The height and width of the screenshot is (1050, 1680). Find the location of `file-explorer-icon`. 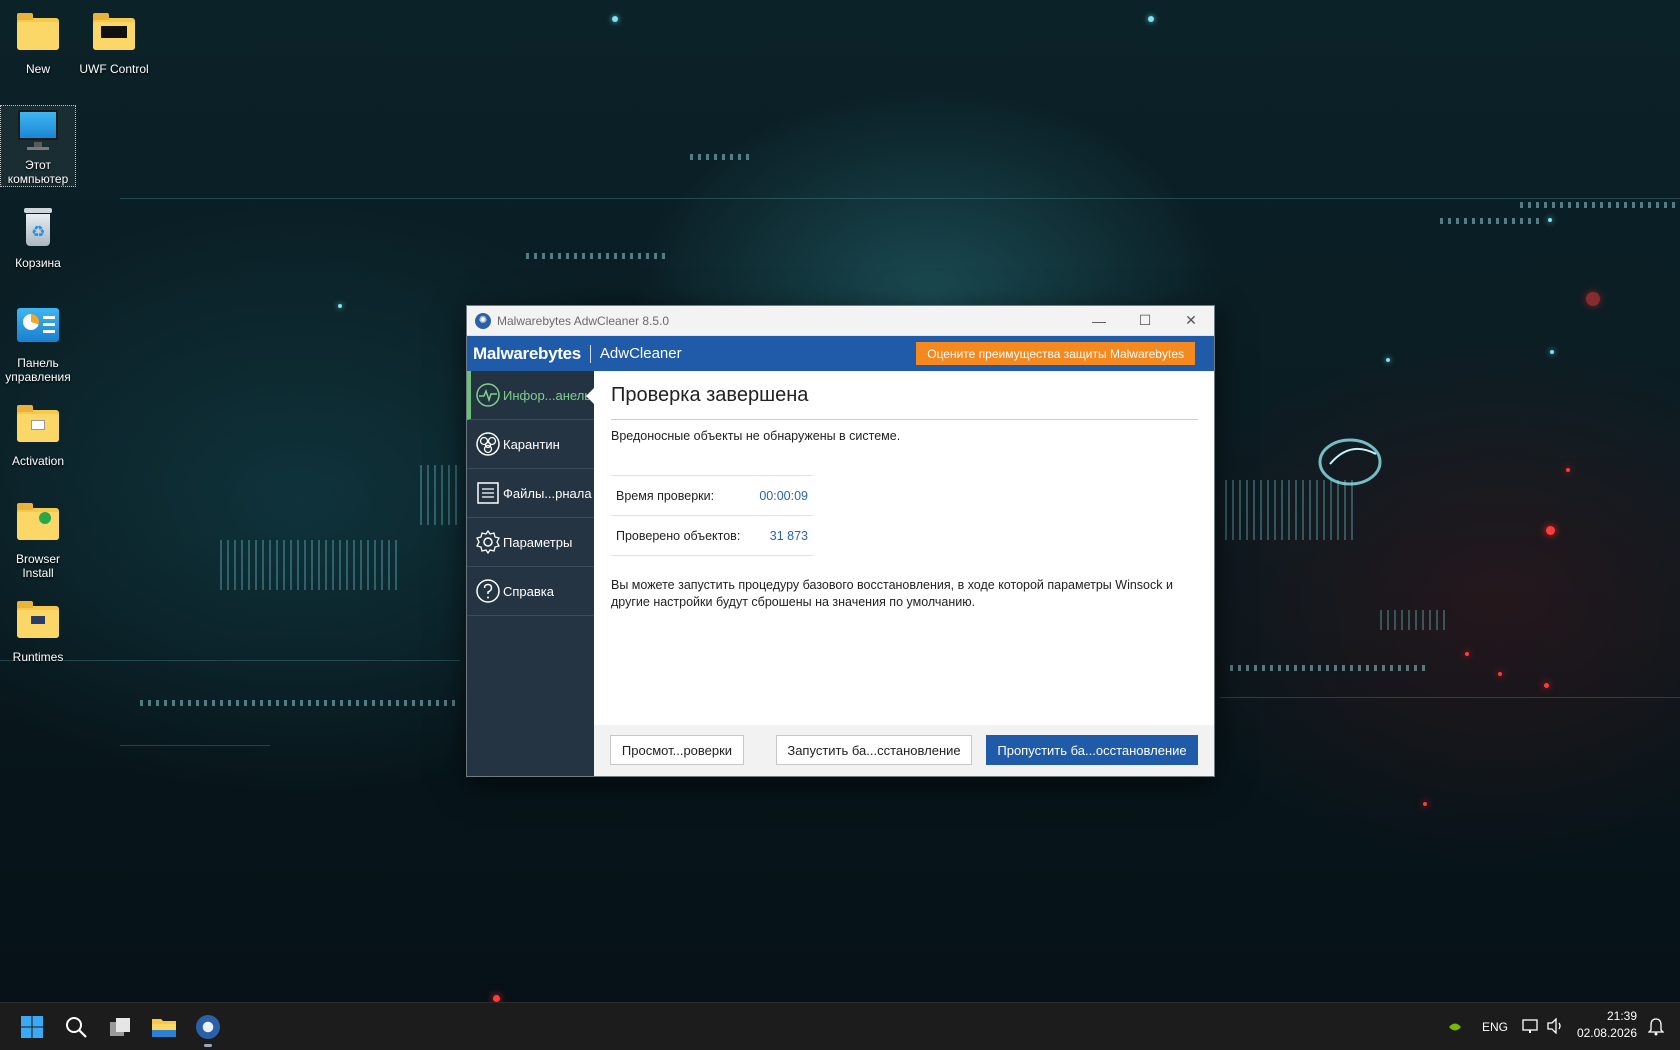

file-explorer-icon is located at coordinates (164, 1028).